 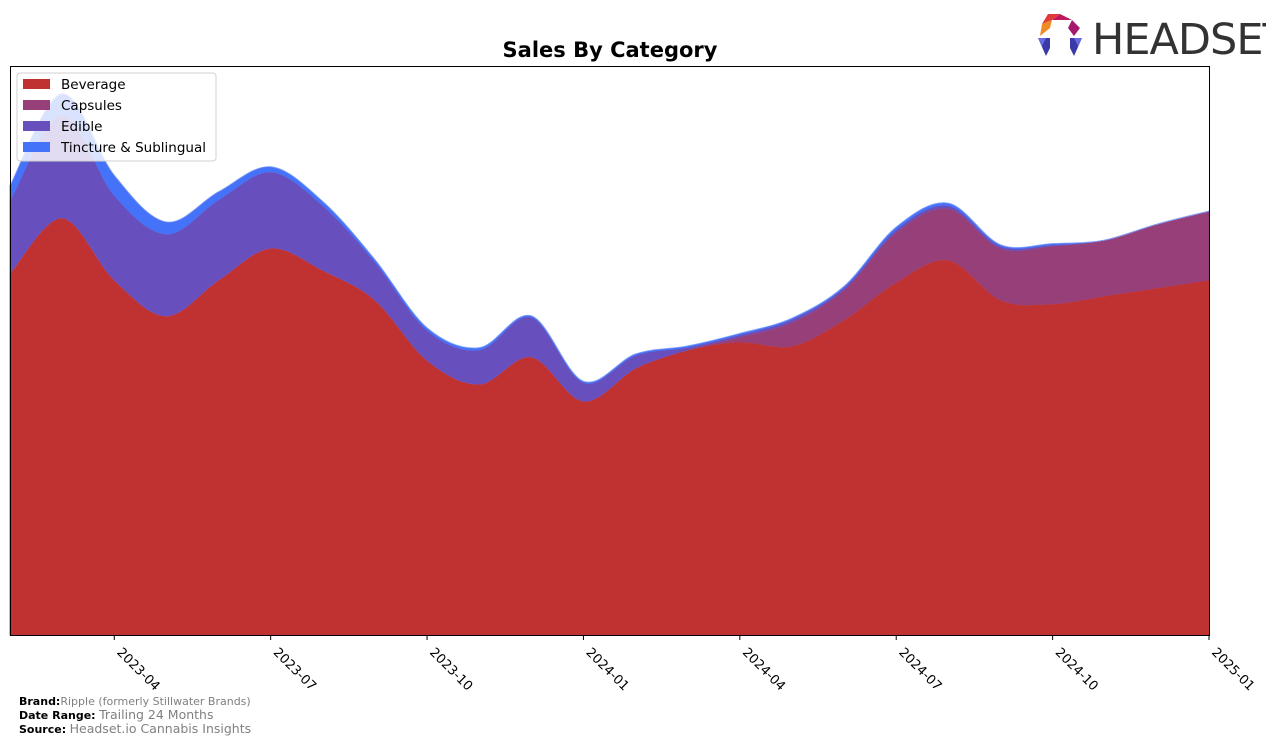 I want to click on source-label: Source:, so click(x=43, y=729).